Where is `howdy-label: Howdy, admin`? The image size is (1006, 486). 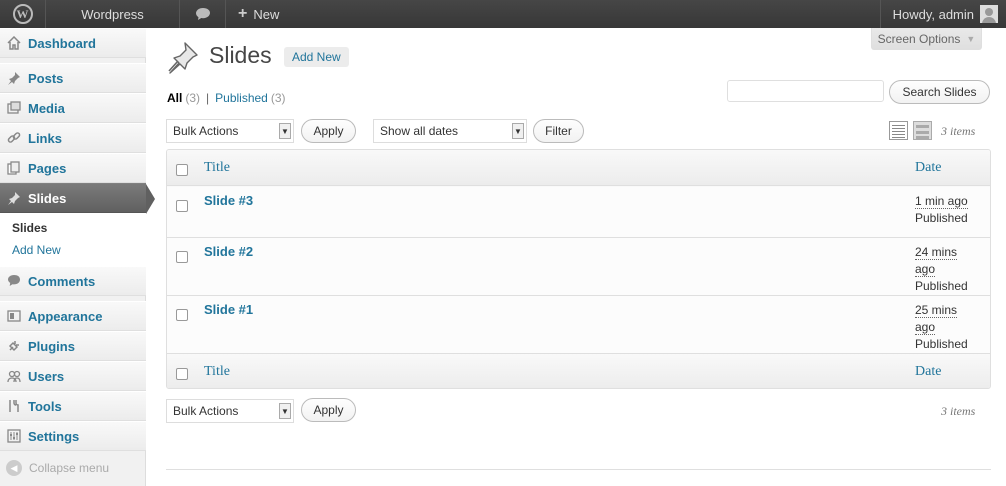 howdy-label: Howdy, admin is located at coordinates (933, 14).